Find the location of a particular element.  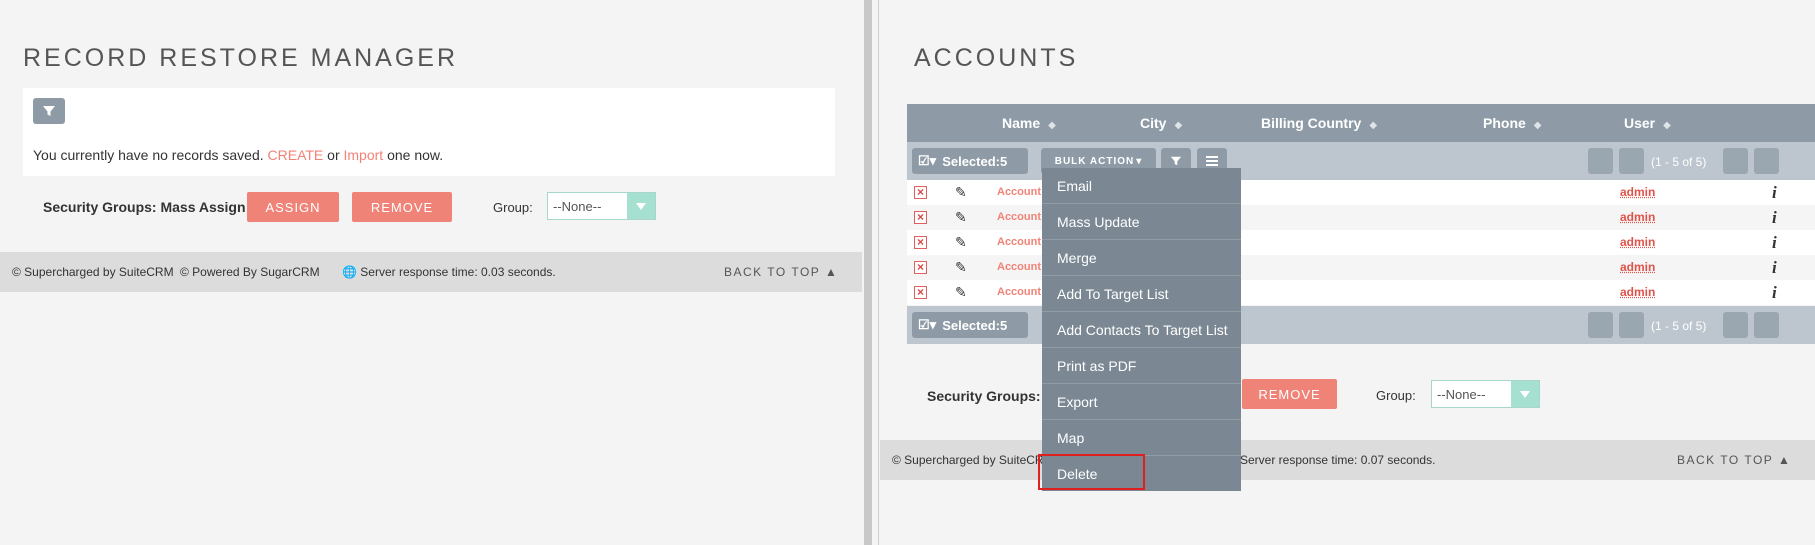

import-link: Import is located at coordinates (364, 155).